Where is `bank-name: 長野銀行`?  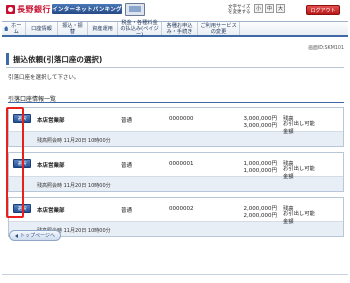
bank-name: 長野銀行 is located at coordinates (34, 9).